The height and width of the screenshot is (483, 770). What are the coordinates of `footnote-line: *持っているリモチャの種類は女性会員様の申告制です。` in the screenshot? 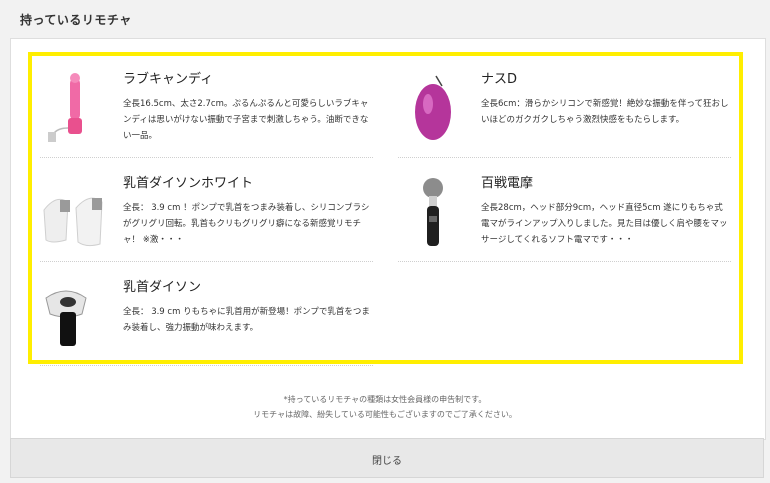 It's located at (385, 399).